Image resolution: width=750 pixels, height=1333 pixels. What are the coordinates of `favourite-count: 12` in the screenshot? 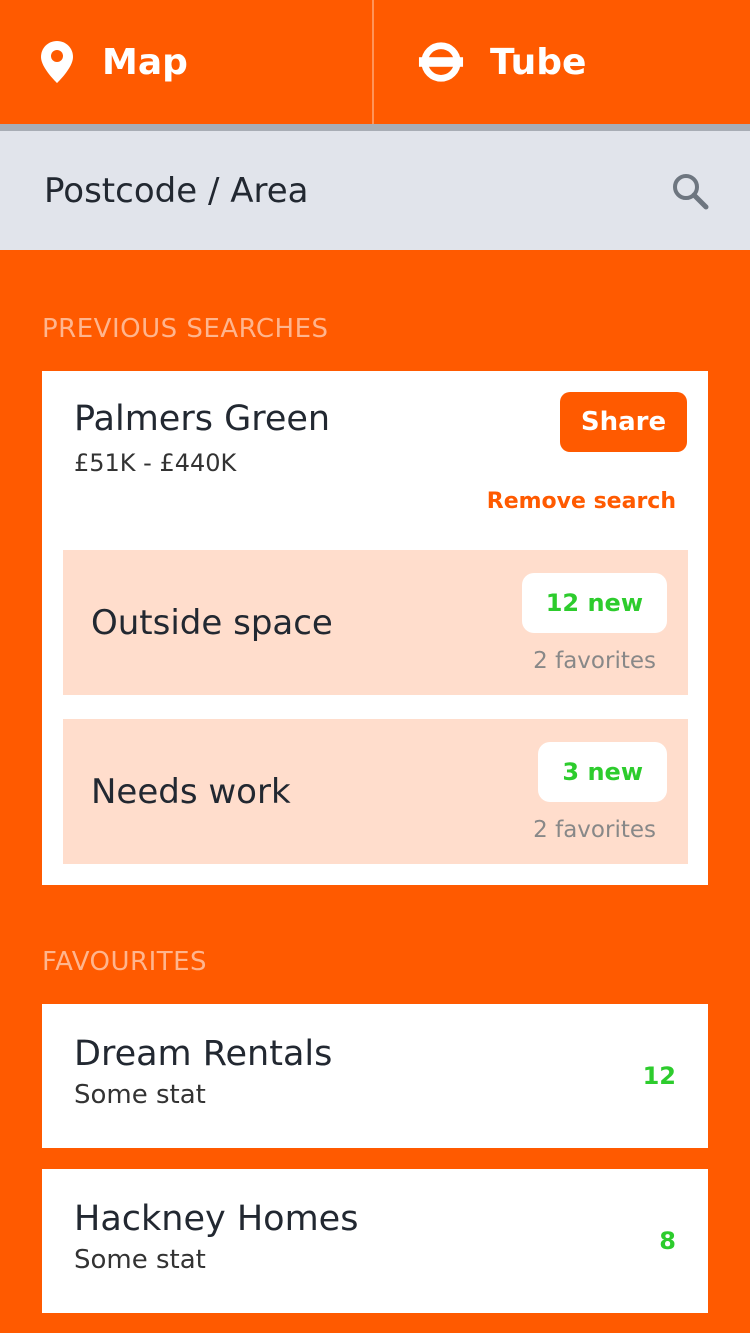 It's located at (659, 1076).